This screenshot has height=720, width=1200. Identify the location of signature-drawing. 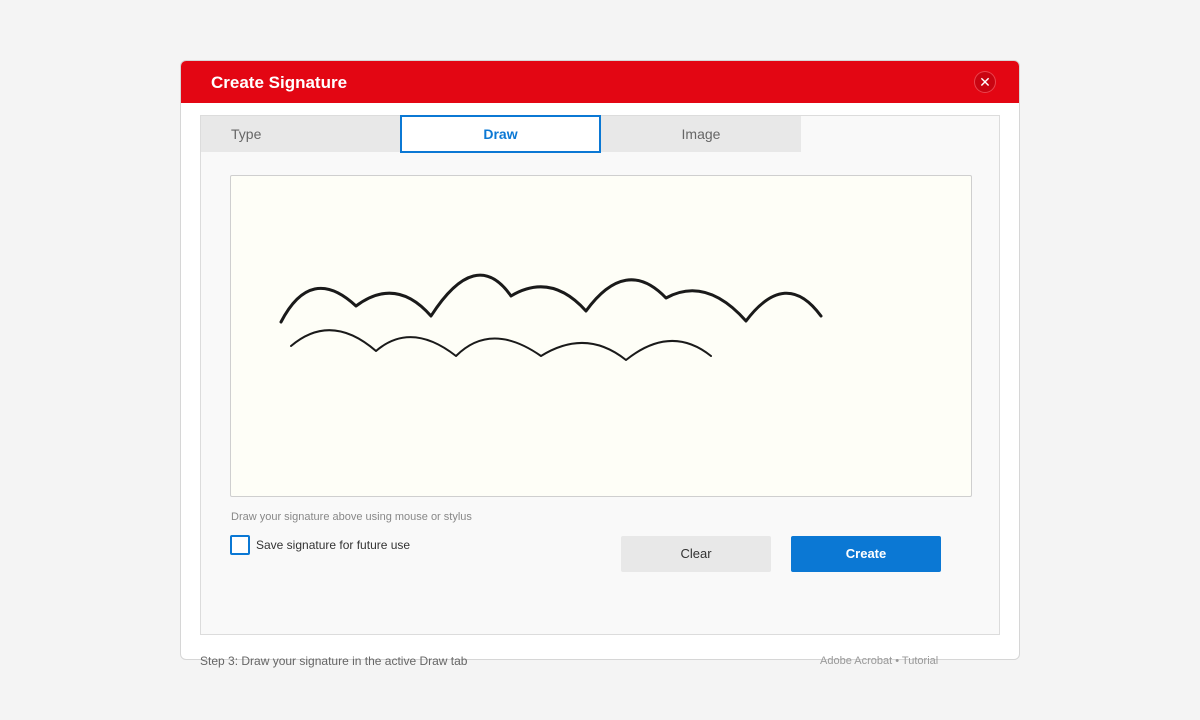
(551, 317).